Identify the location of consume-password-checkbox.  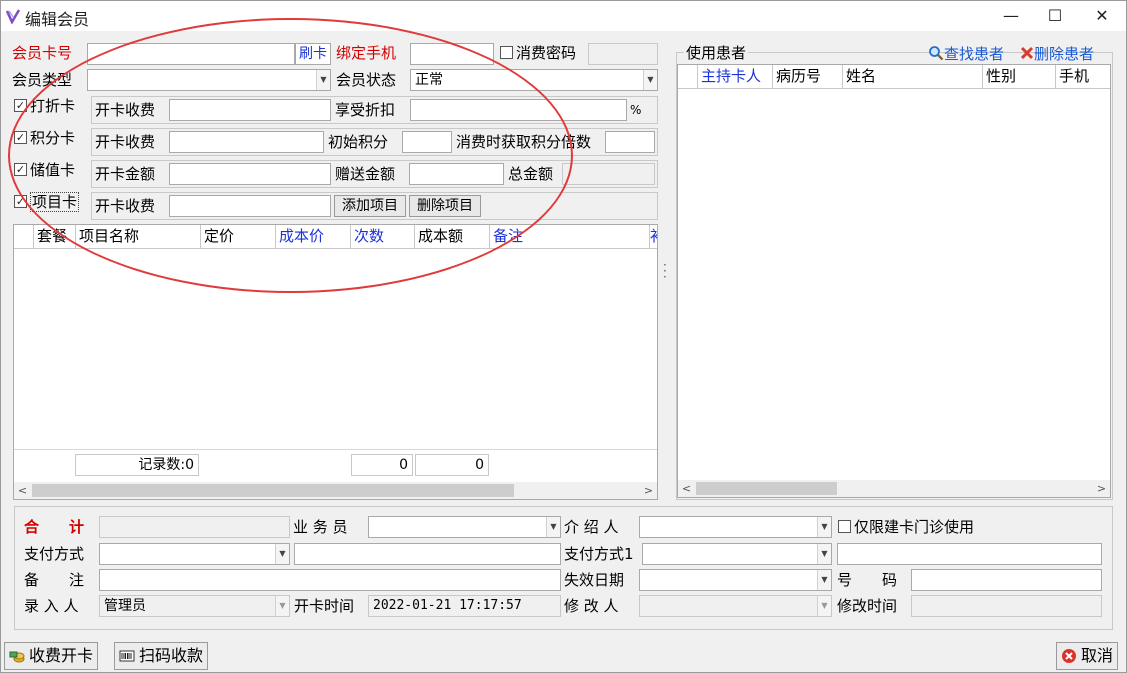
(506, 52).